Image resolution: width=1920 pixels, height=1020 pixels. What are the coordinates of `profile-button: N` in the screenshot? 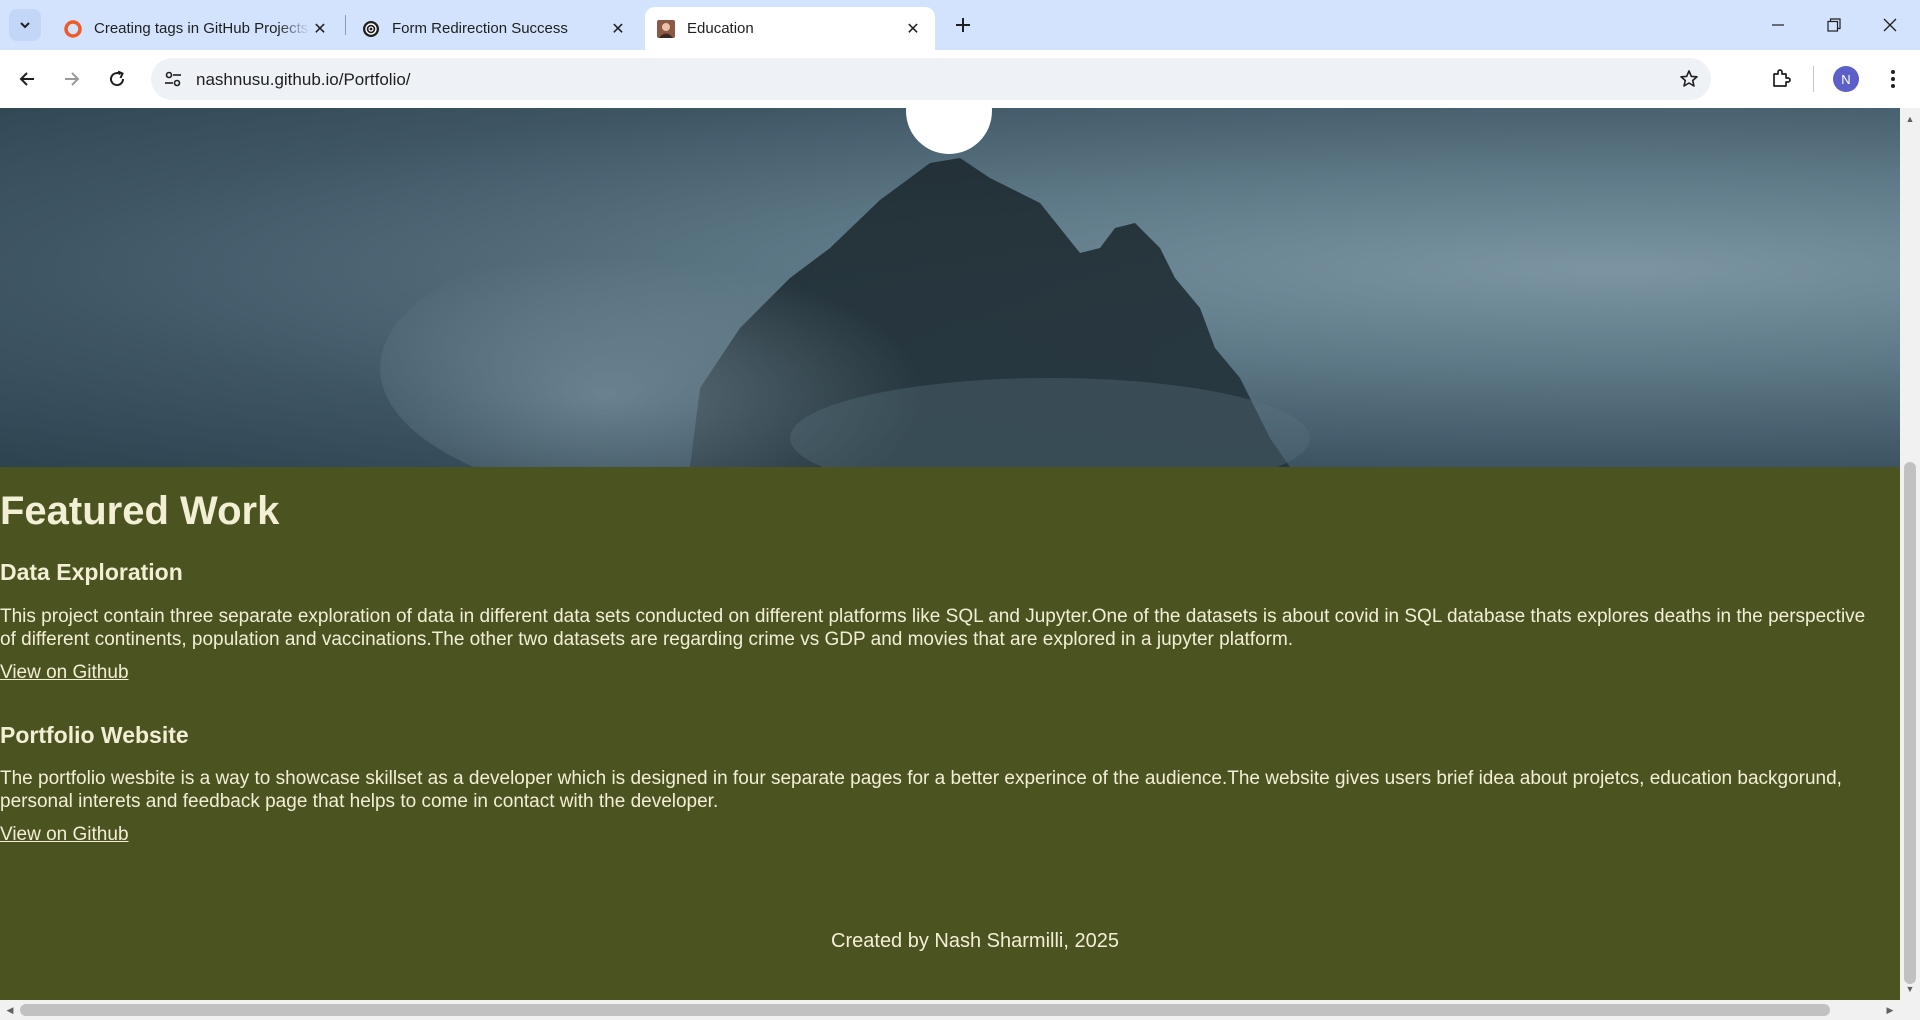 It's located at (1846, 79).